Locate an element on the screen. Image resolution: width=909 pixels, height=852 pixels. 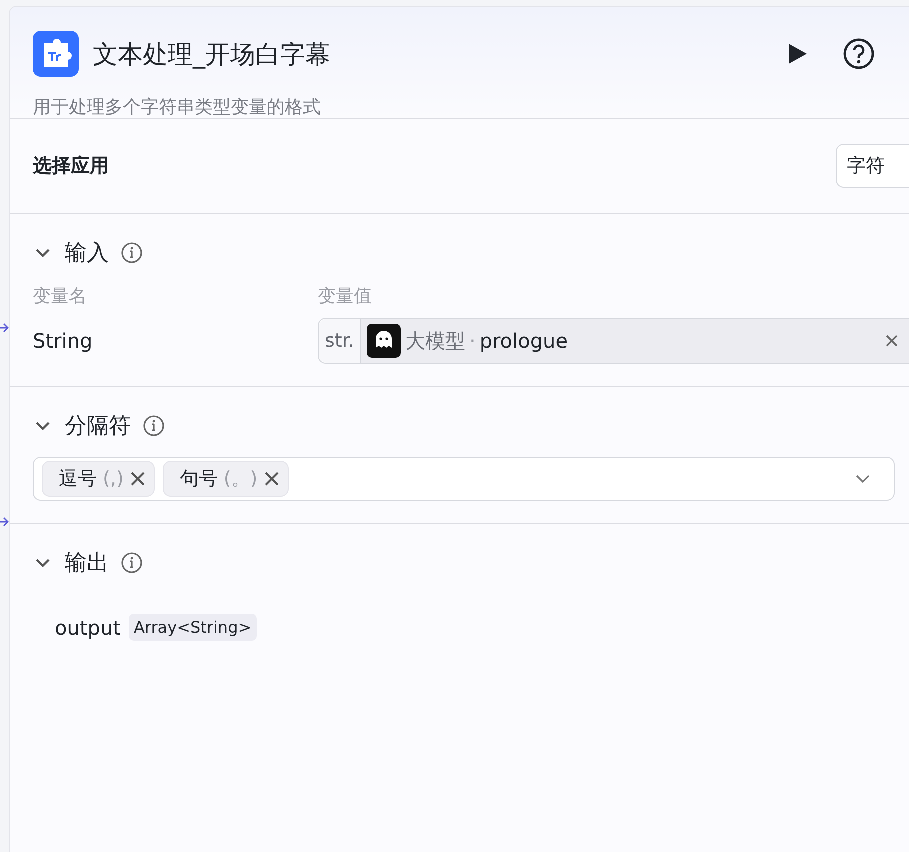
ghost-avatar-icon is located at coordinates (384, 341).